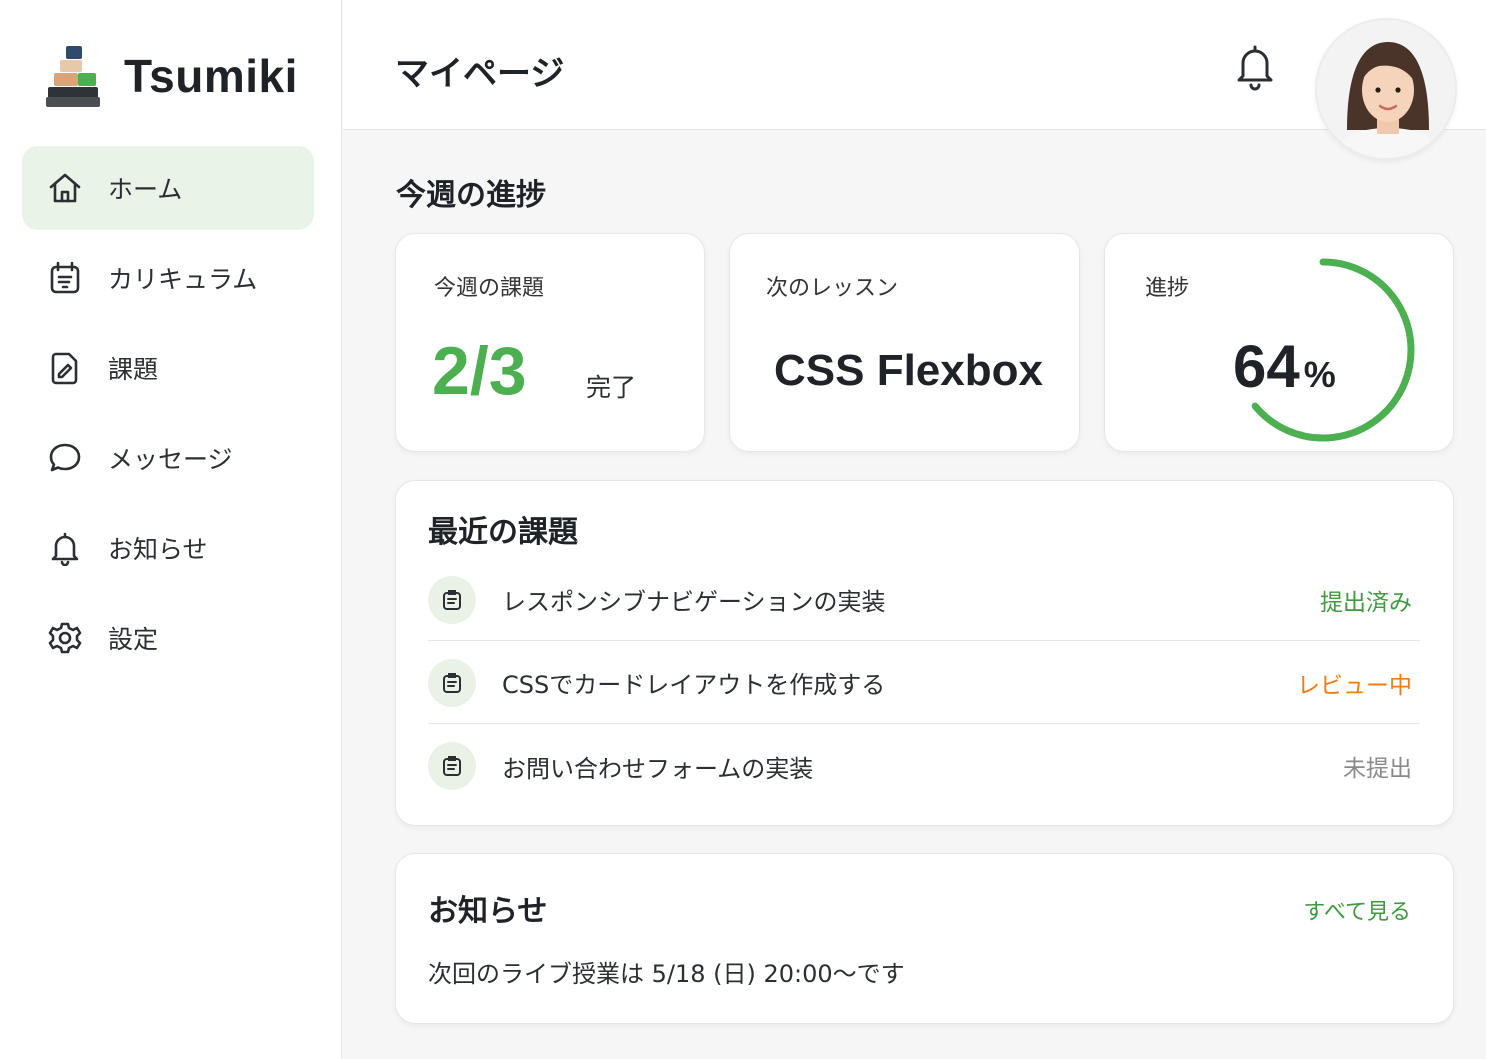  I want to click on status-badge: 未提出, so click(1377, 769).